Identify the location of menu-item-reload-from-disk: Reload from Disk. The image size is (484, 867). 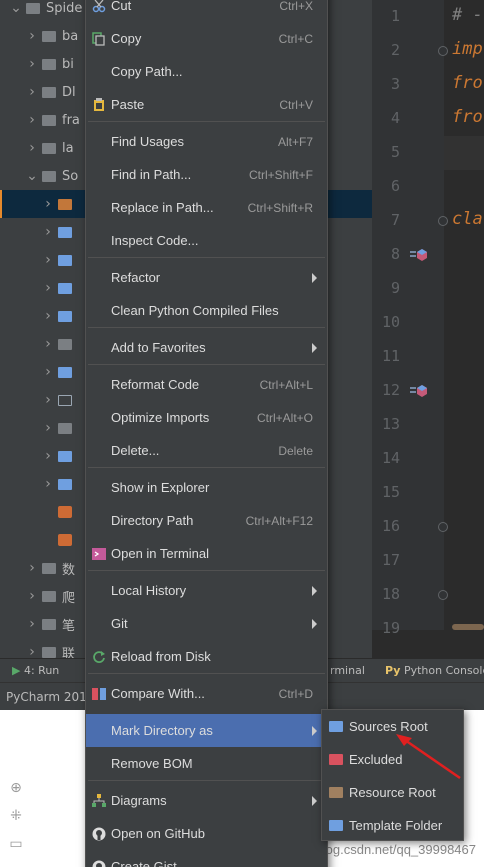
(206, 656).